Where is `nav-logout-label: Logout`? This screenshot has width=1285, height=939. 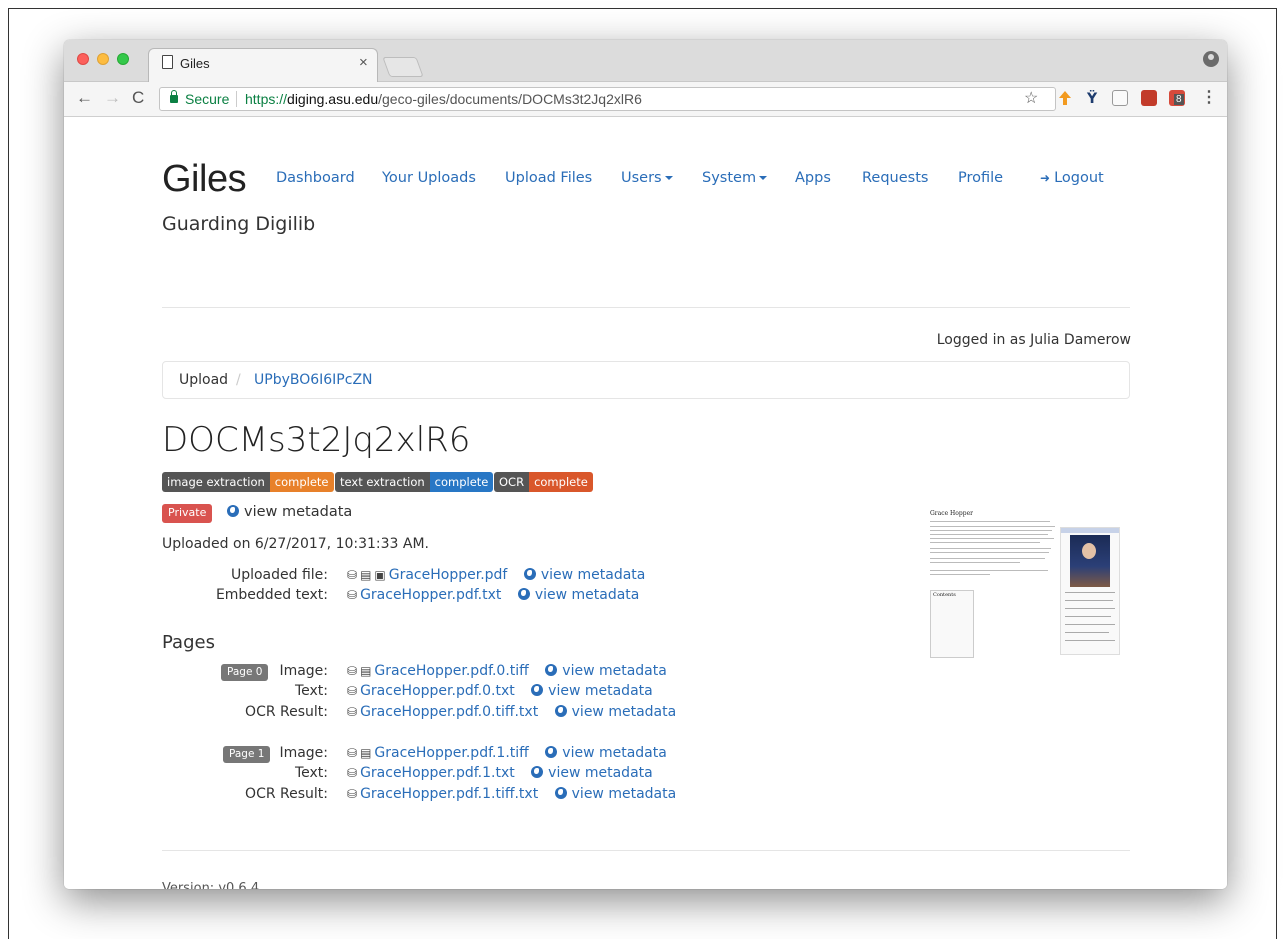
nav-logout-label: Logout is located at coordinates (1079, 178).